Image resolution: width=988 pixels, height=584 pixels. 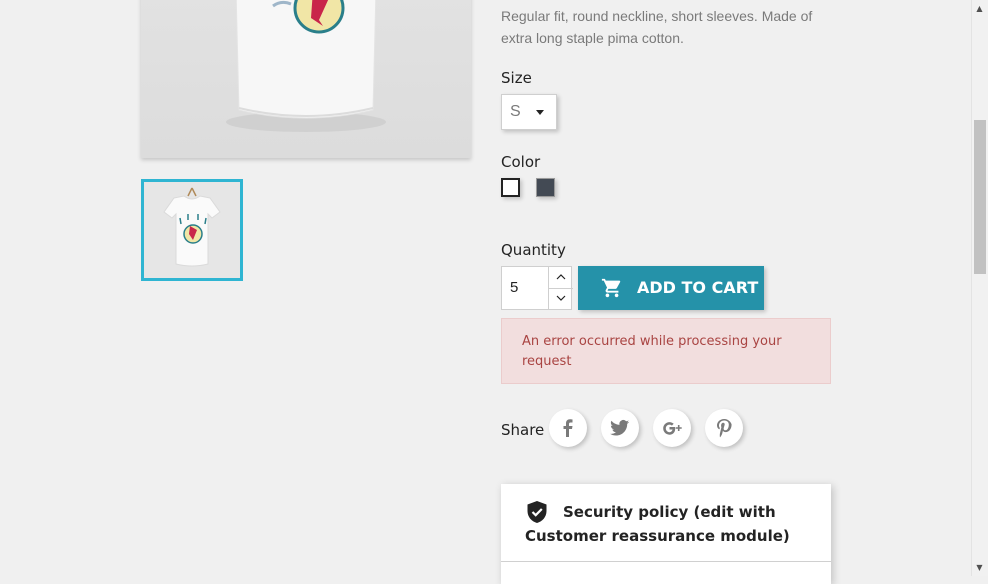 I want to click on facebook-icon, so click(x=568, y=428).